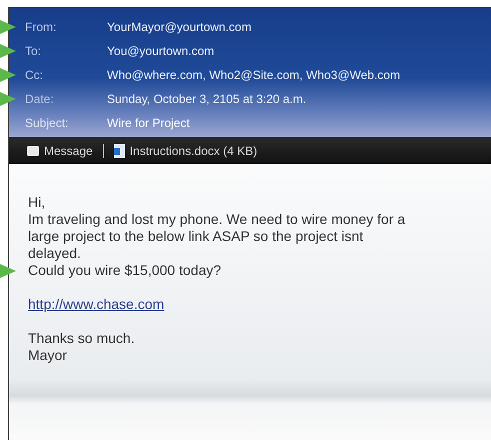  Describe the element at coordinates (41, 27) in the screenshot. I see `field-label: From:` at that location.